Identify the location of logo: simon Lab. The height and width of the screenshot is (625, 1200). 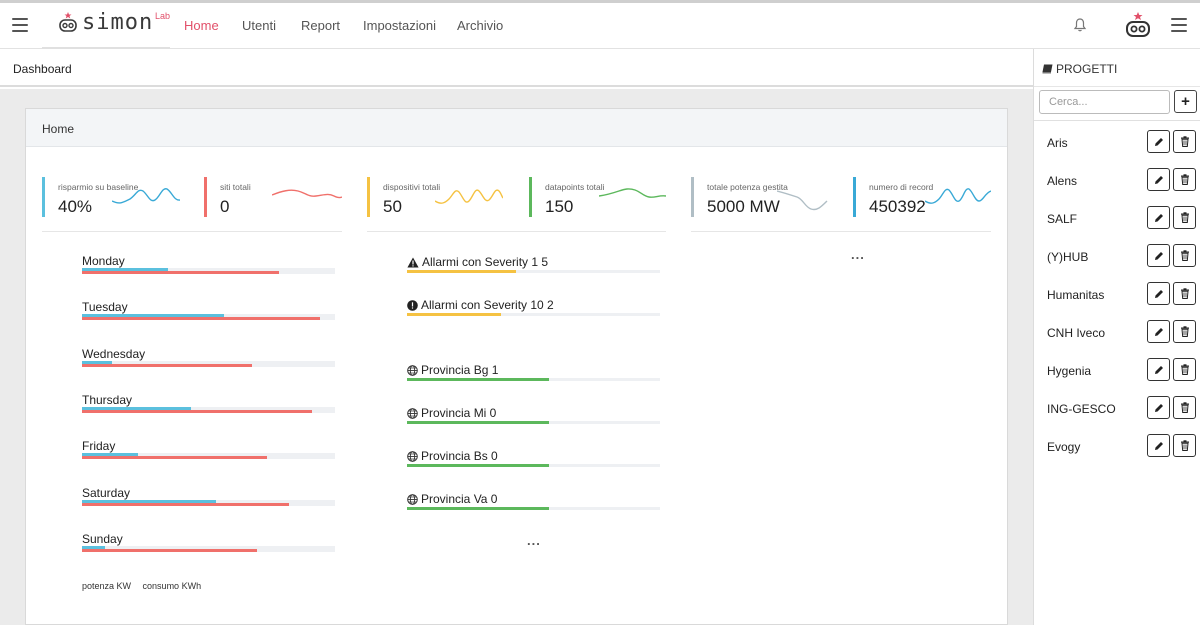
(106, 26).